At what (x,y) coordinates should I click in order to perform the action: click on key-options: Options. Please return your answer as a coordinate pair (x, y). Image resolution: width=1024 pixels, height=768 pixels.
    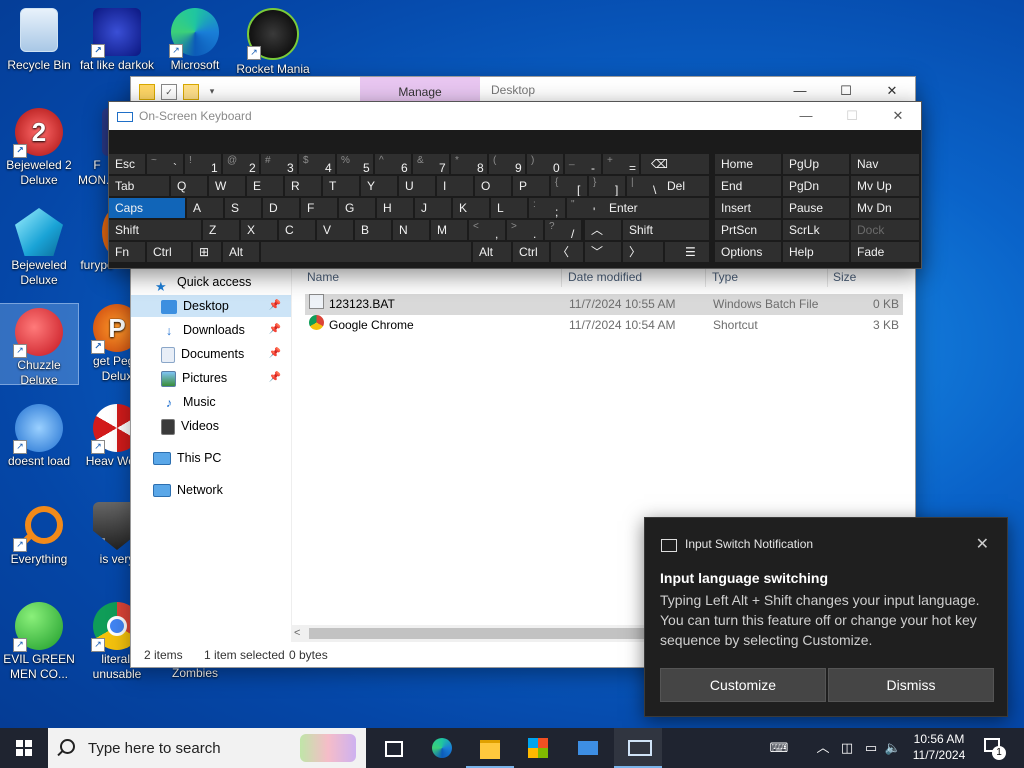
    Looking at the image, I should click on (748, 252).